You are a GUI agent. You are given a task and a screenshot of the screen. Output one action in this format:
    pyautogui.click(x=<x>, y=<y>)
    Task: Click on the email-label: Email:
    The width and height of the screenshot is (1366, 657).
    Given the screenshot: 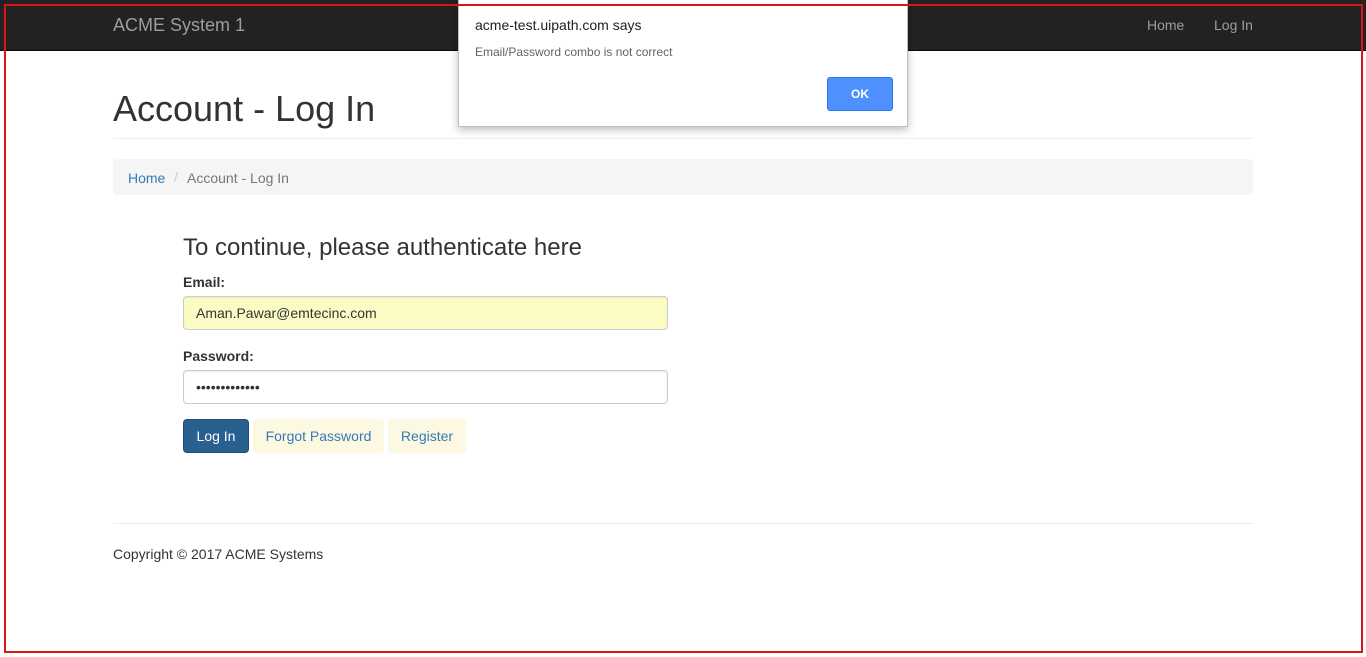 What is the action you would take?
    pyautogui.click(x=204, y=282)
    